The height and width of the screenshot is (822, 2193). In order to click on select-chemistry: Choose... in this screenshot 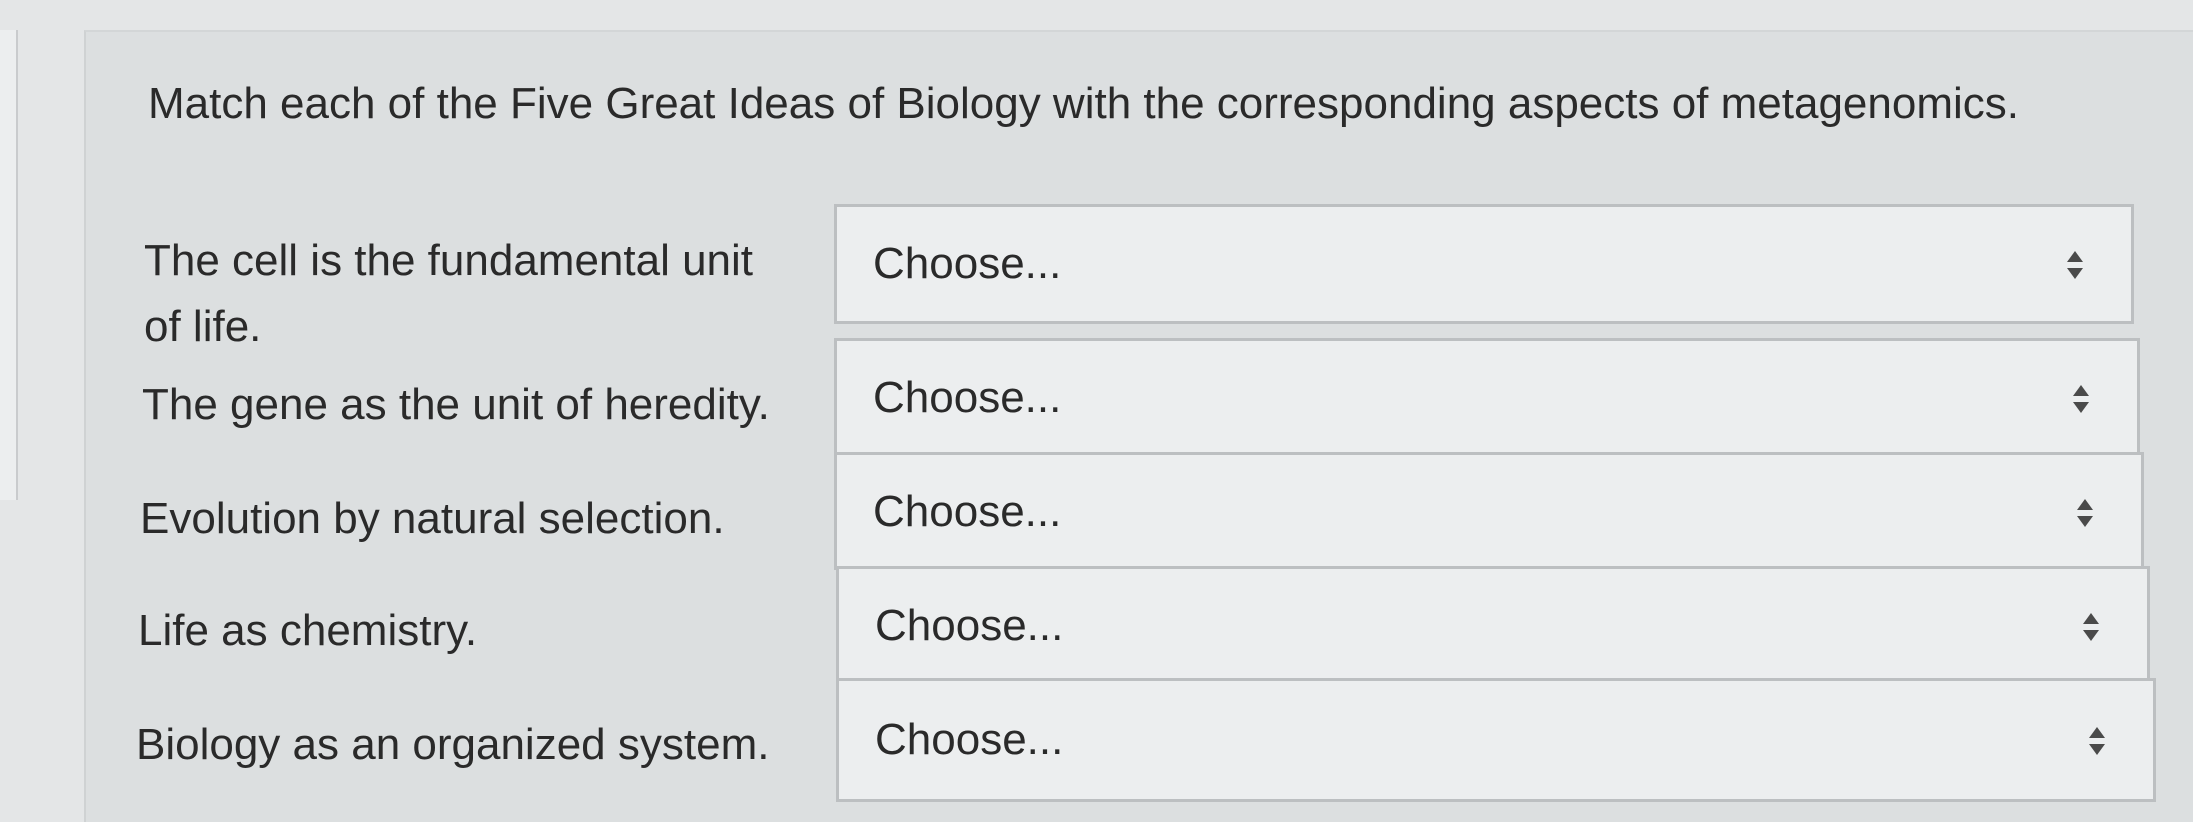, I will do `click(1493, 625)`.